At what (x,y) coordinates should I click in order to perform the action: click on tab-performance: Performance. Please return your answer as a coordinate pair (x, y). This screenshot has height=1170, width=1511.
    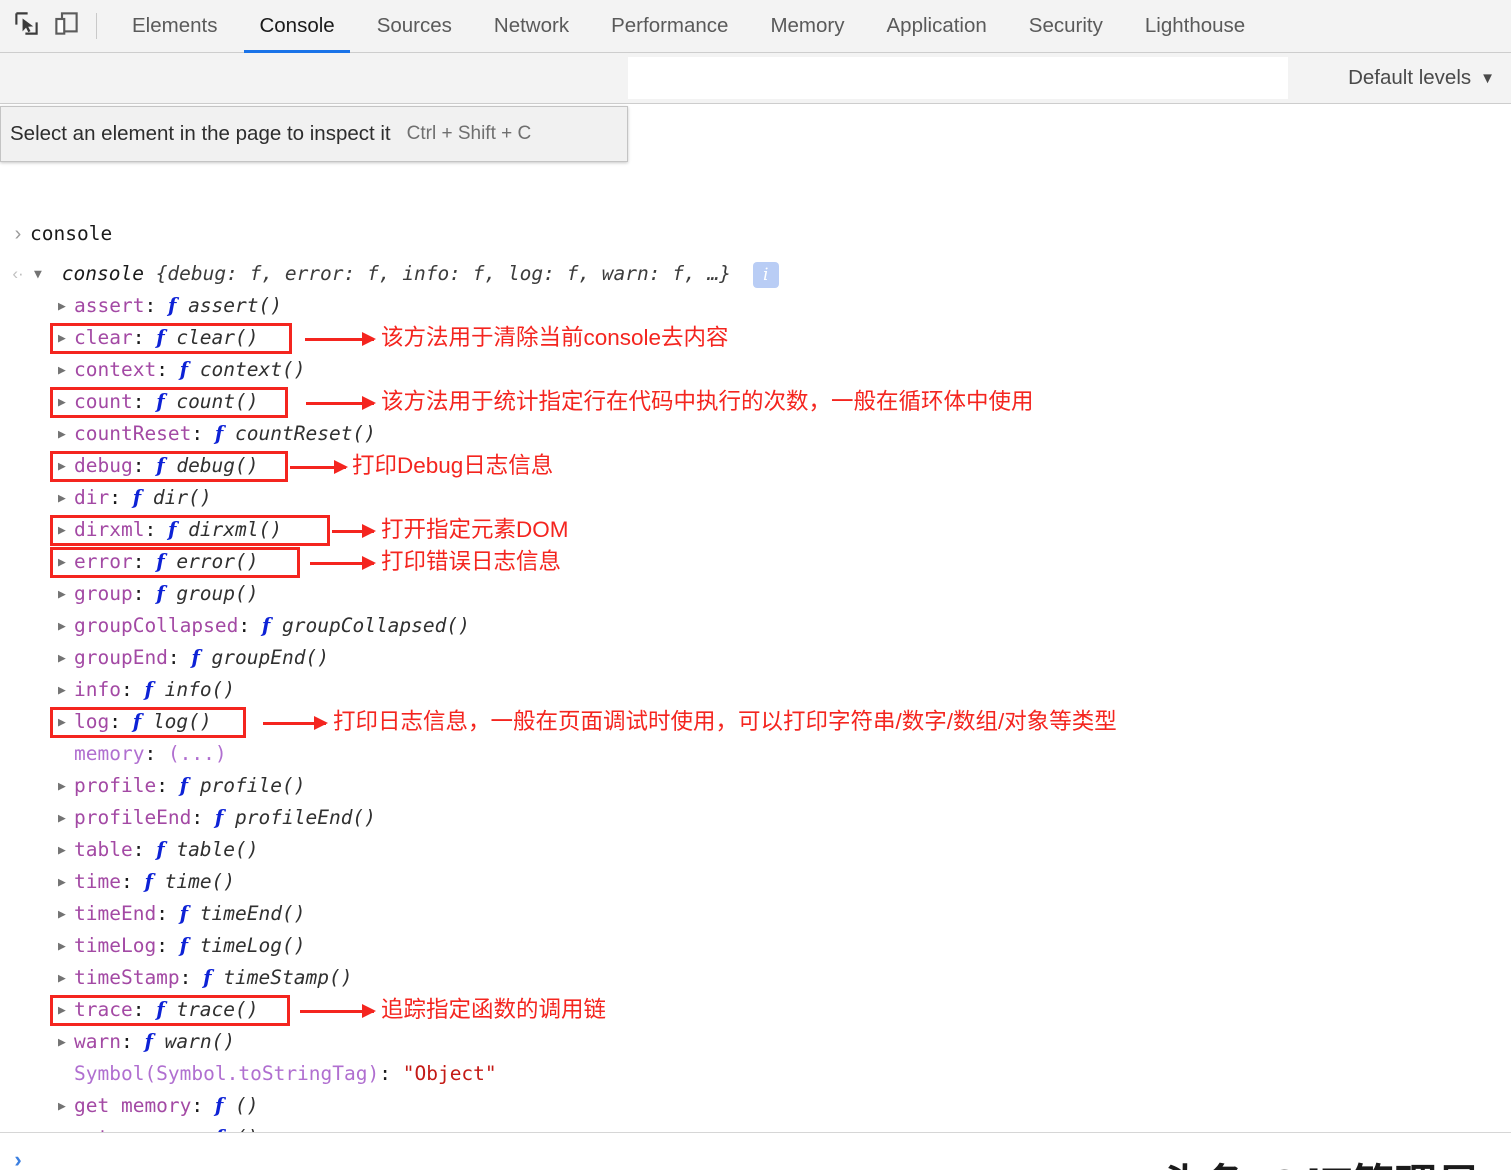
    Looking at the image, I should click on (669, 26).